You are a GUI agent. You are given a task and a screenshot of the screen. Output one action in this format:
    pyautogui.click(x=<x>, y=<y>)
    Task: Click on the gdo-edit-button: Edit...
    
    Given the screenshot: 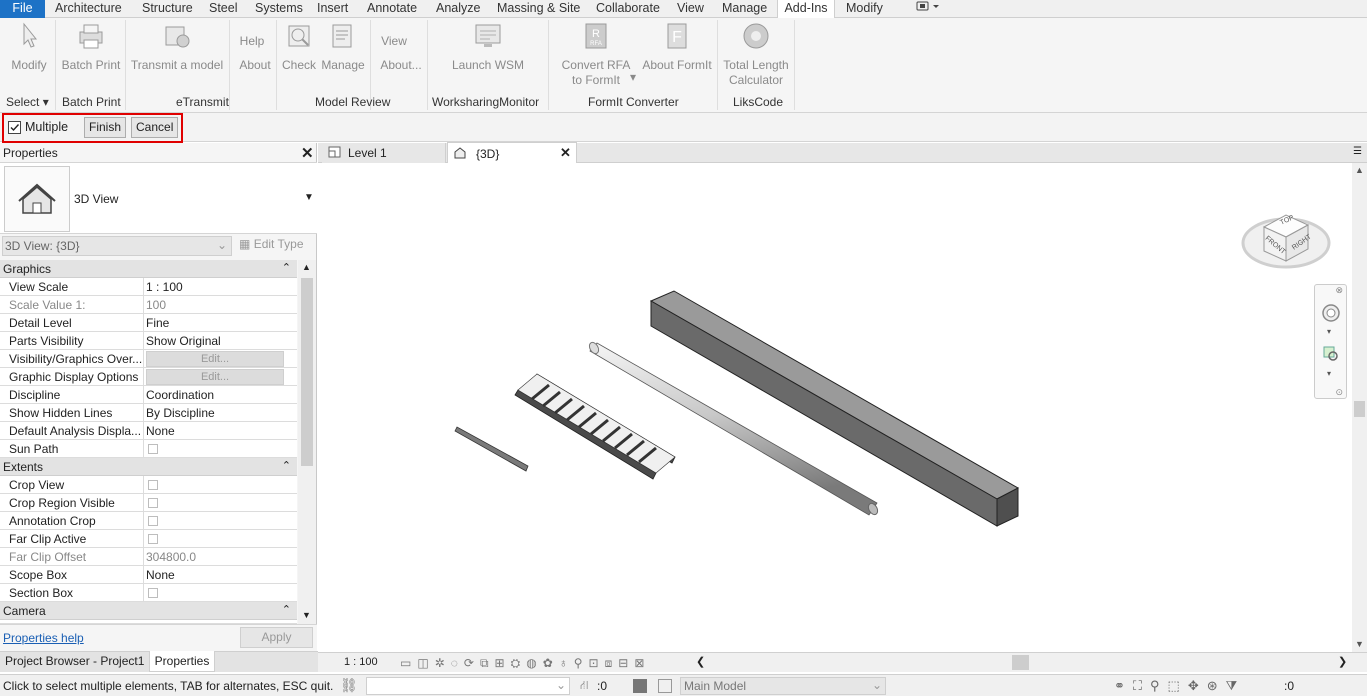 What is the action you would take?
    pyautogui.click(x=215, y=377)
    